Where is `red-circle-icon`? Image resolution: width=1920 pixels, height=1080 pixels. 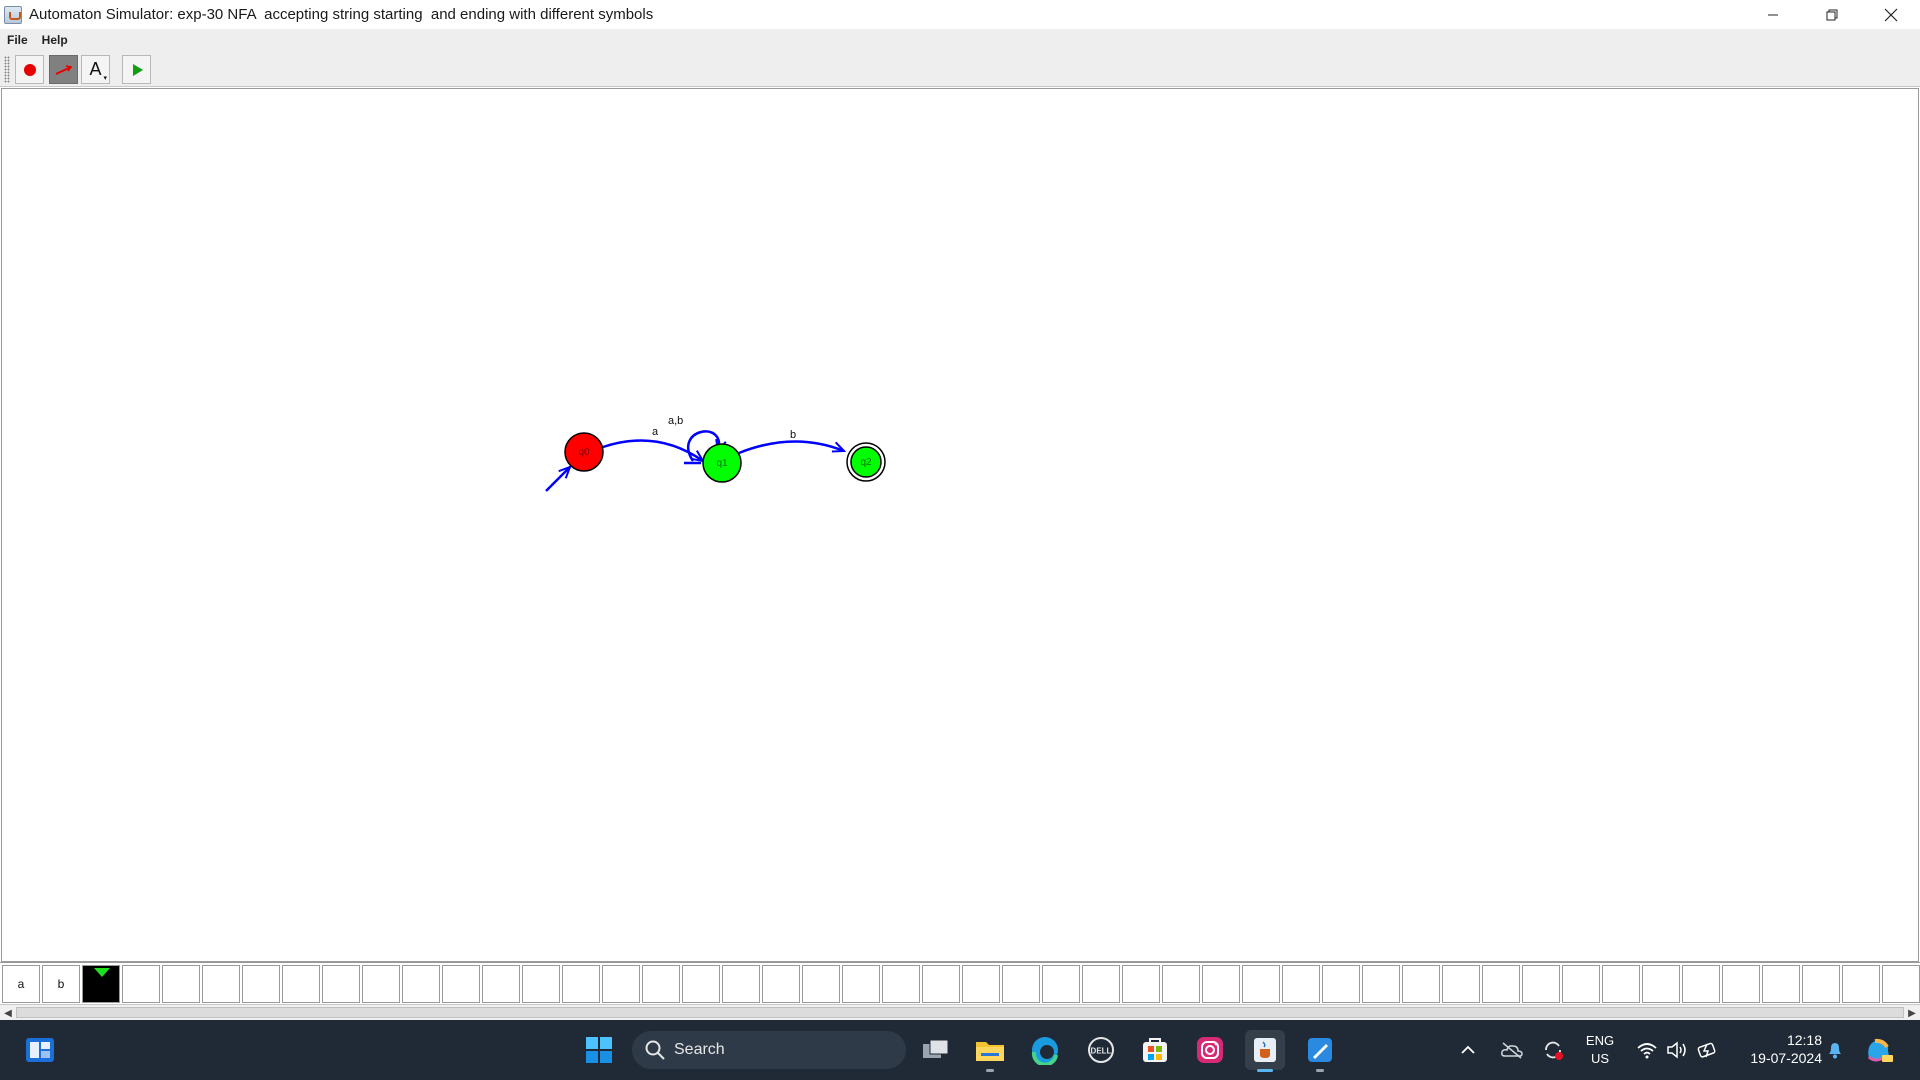 red-circle-icon is located at coordinates (29, 69).